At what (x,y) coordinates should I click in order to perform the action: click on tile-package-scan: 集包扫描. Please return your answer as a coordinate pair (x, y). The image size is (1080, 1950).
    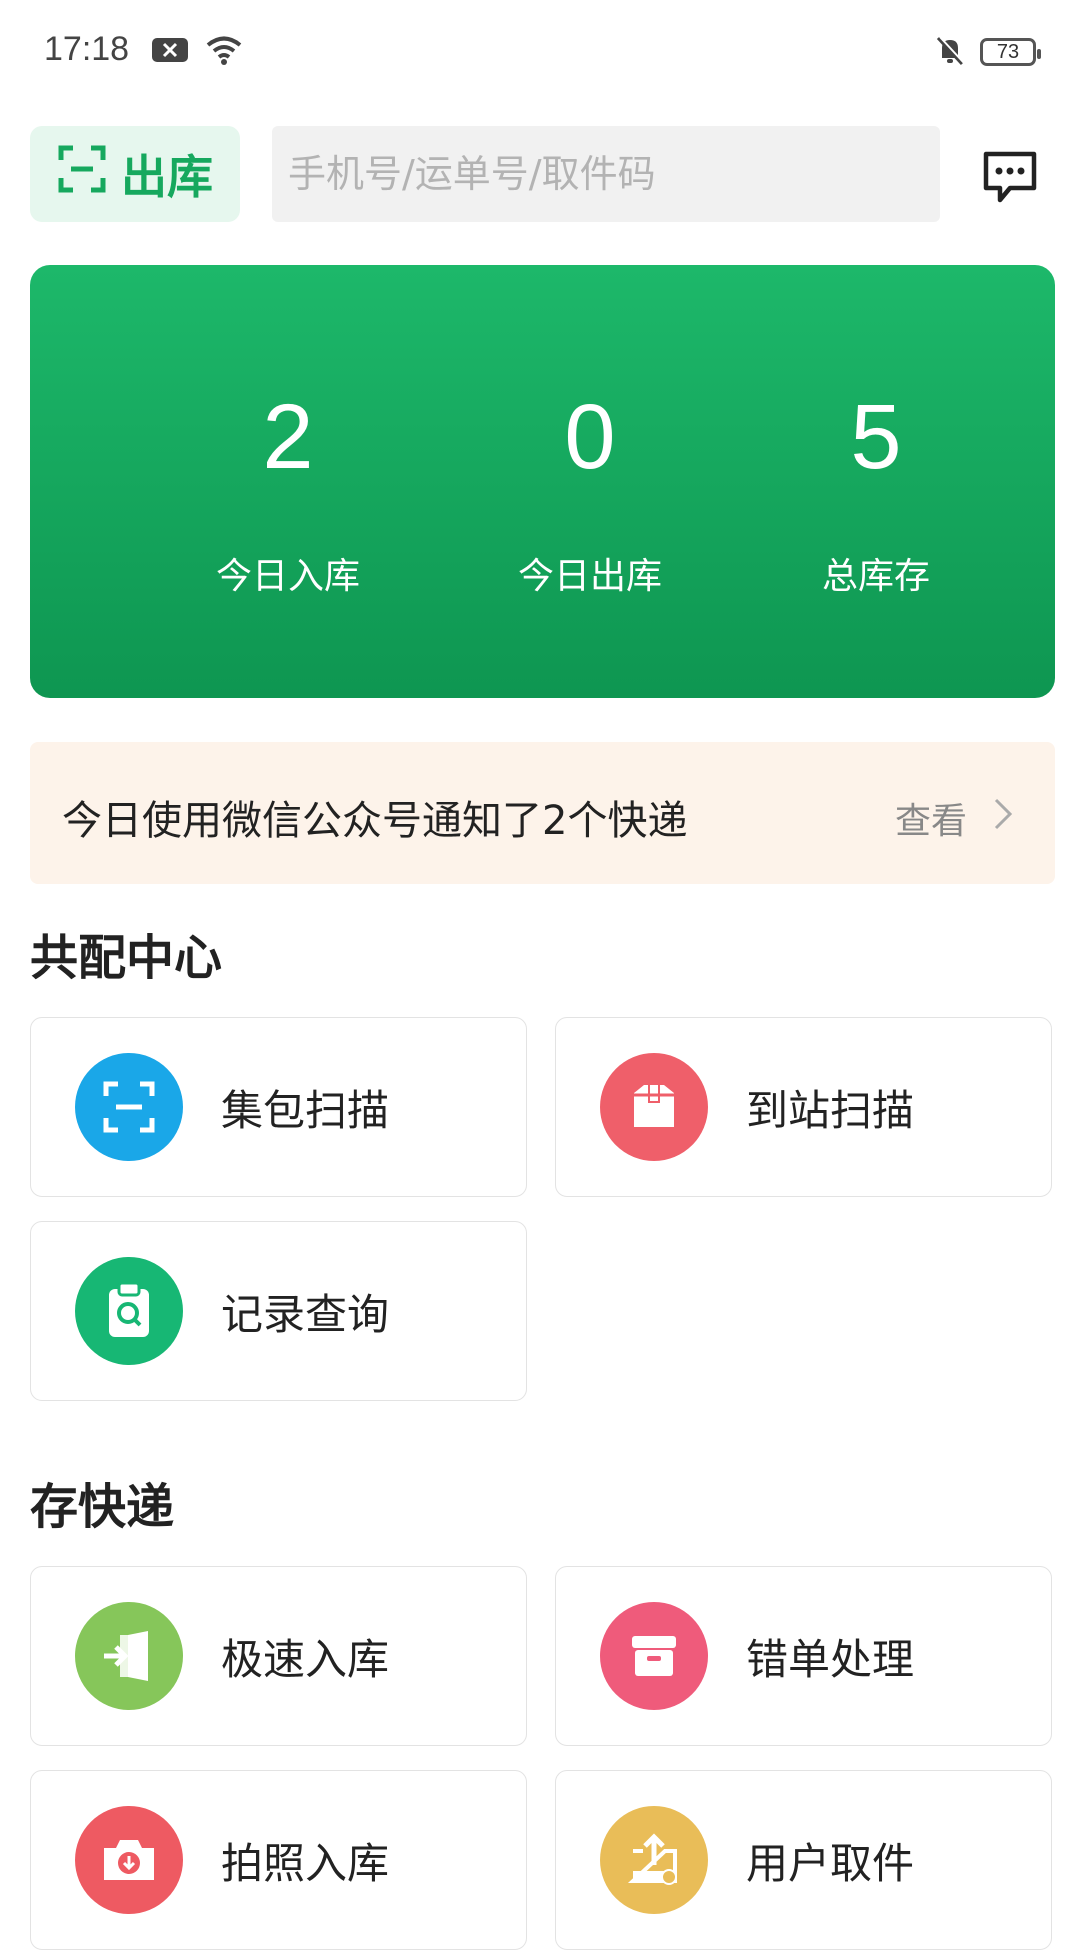
    Looking at the image, I should click on (278, 1107).